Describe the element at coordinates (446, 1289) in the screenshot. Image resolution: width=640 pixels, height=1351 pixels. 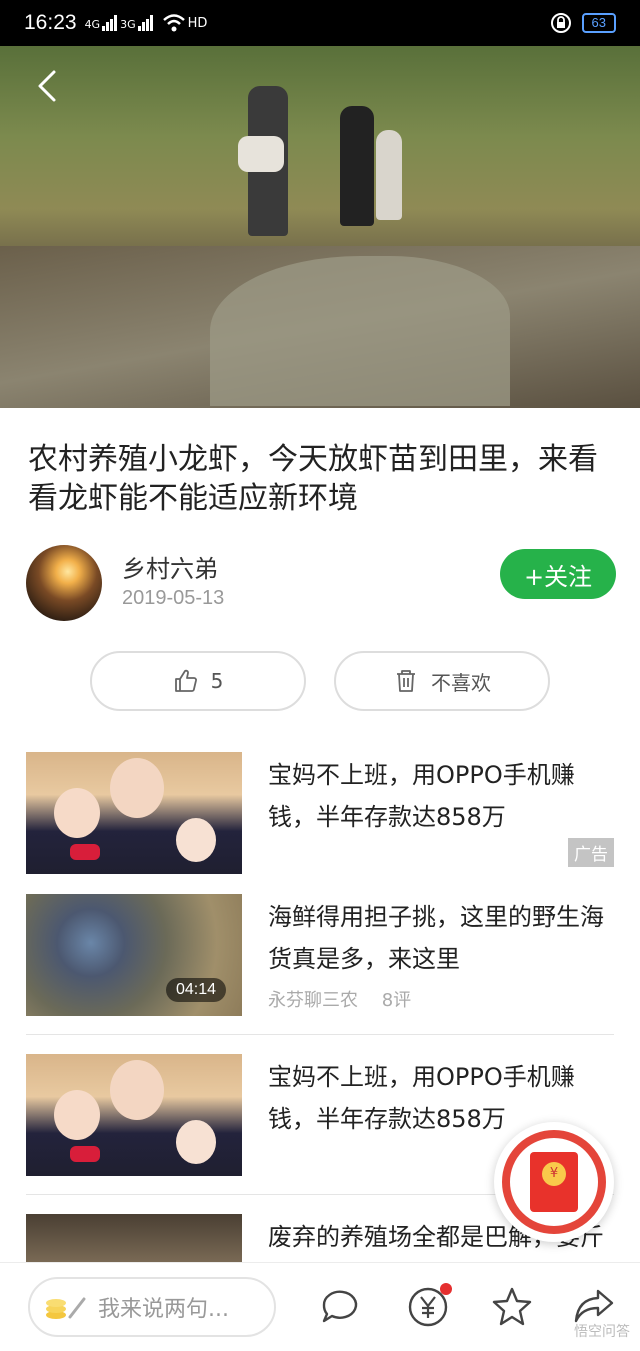
I see `notification-dot` at that location.